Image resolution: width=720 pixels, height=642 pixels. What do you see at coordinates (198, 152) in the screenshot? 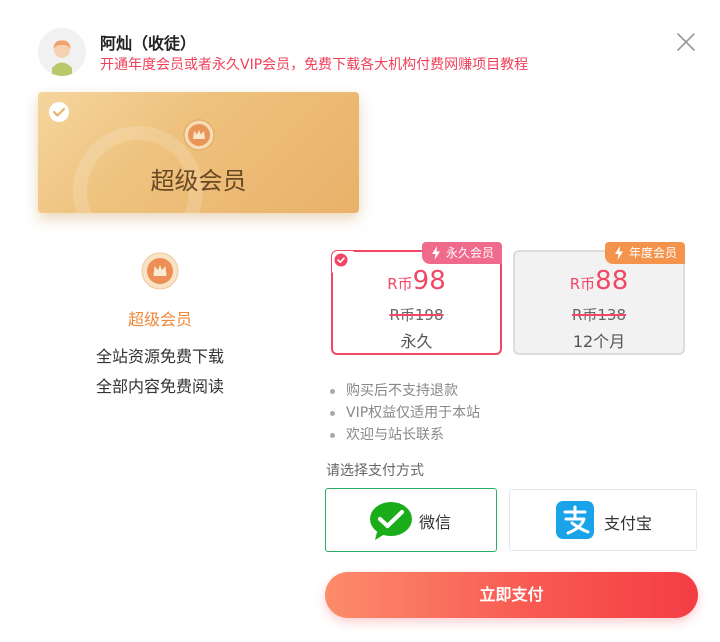
I see `super-member-plan-card: 超级会员` at bounding box center [198, 152].